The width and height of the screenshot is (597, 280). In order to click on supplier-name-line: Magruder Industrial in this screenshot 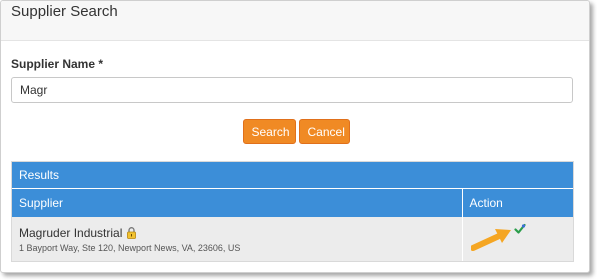, I will do `click(240, 233)`.